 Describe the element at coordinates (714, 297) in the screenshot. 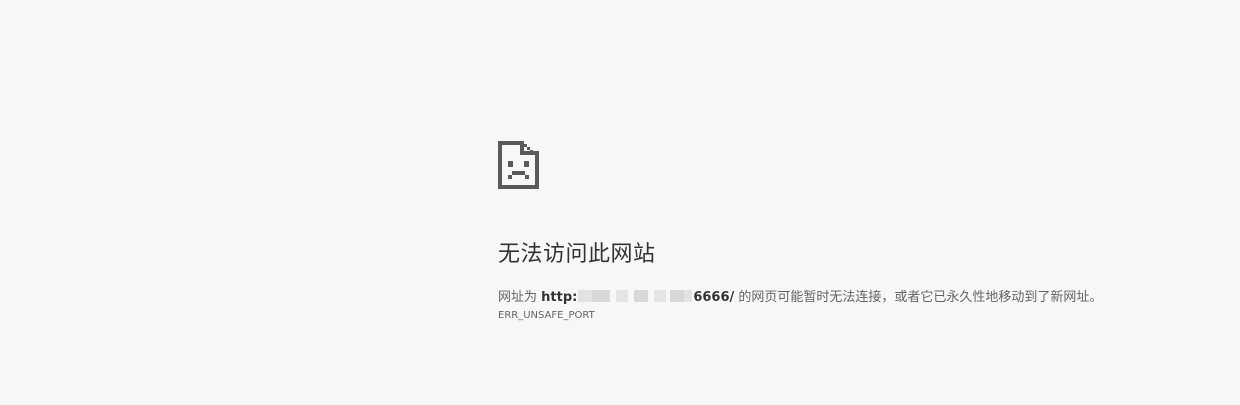

I see `url-end: 6666/` at that location.